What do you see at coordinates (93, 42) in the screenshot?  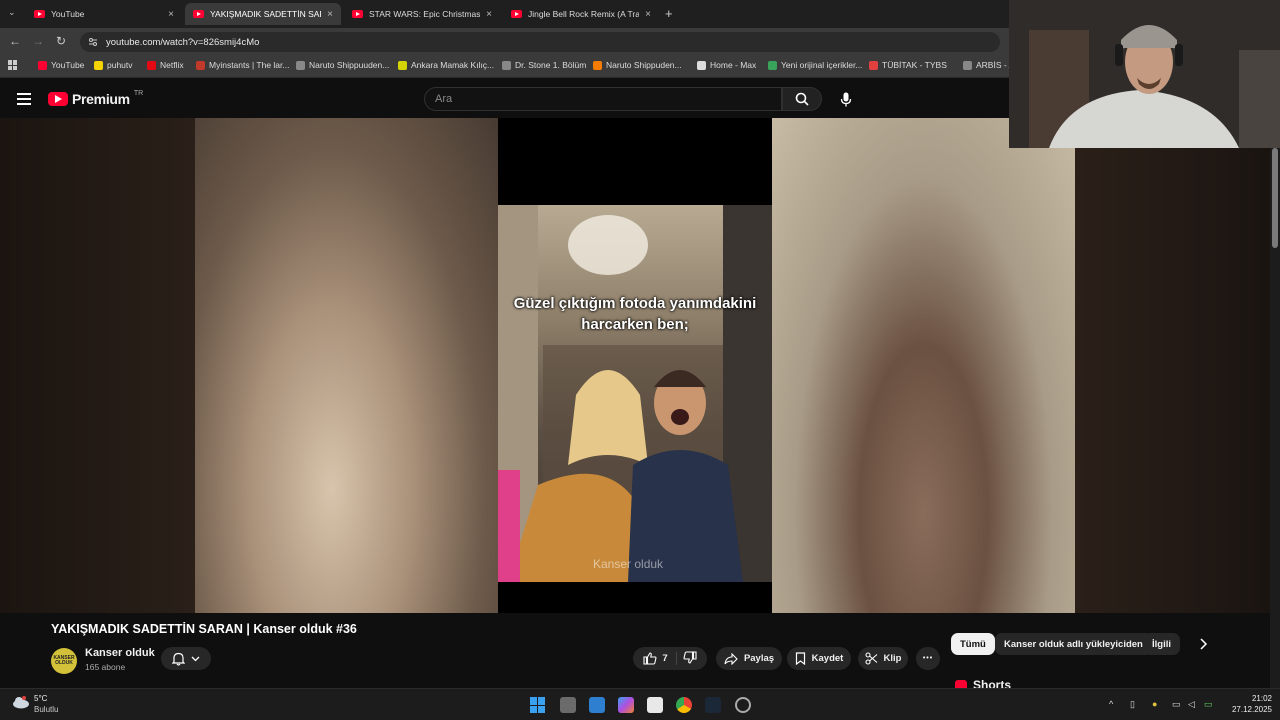 I see `site-info-icon` at bounding box center [93, 42].